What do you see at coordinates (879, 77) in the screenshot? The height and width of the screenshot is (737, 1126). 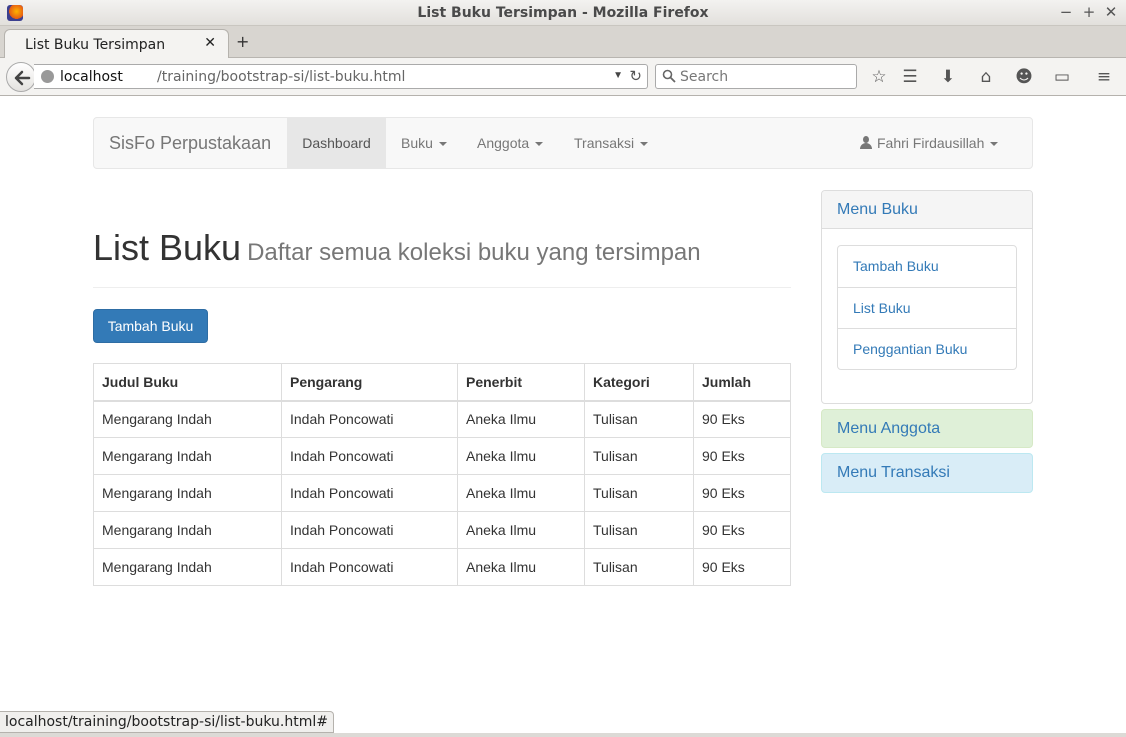 I see `bookmark-star-icon: ☆` at bounding box center [879, 77].